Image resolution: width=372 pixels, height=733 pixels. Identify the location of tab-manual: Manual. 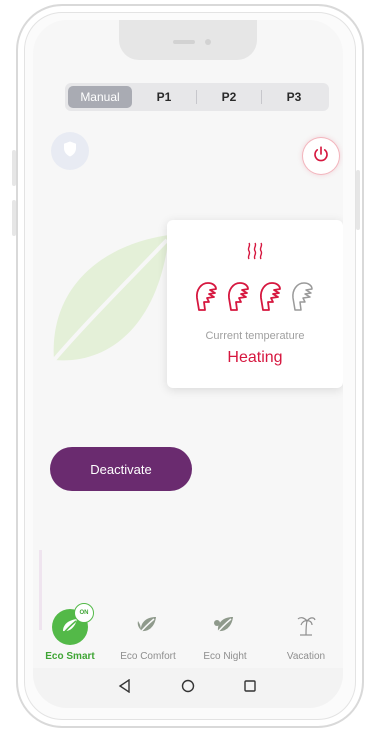
(100, 97).